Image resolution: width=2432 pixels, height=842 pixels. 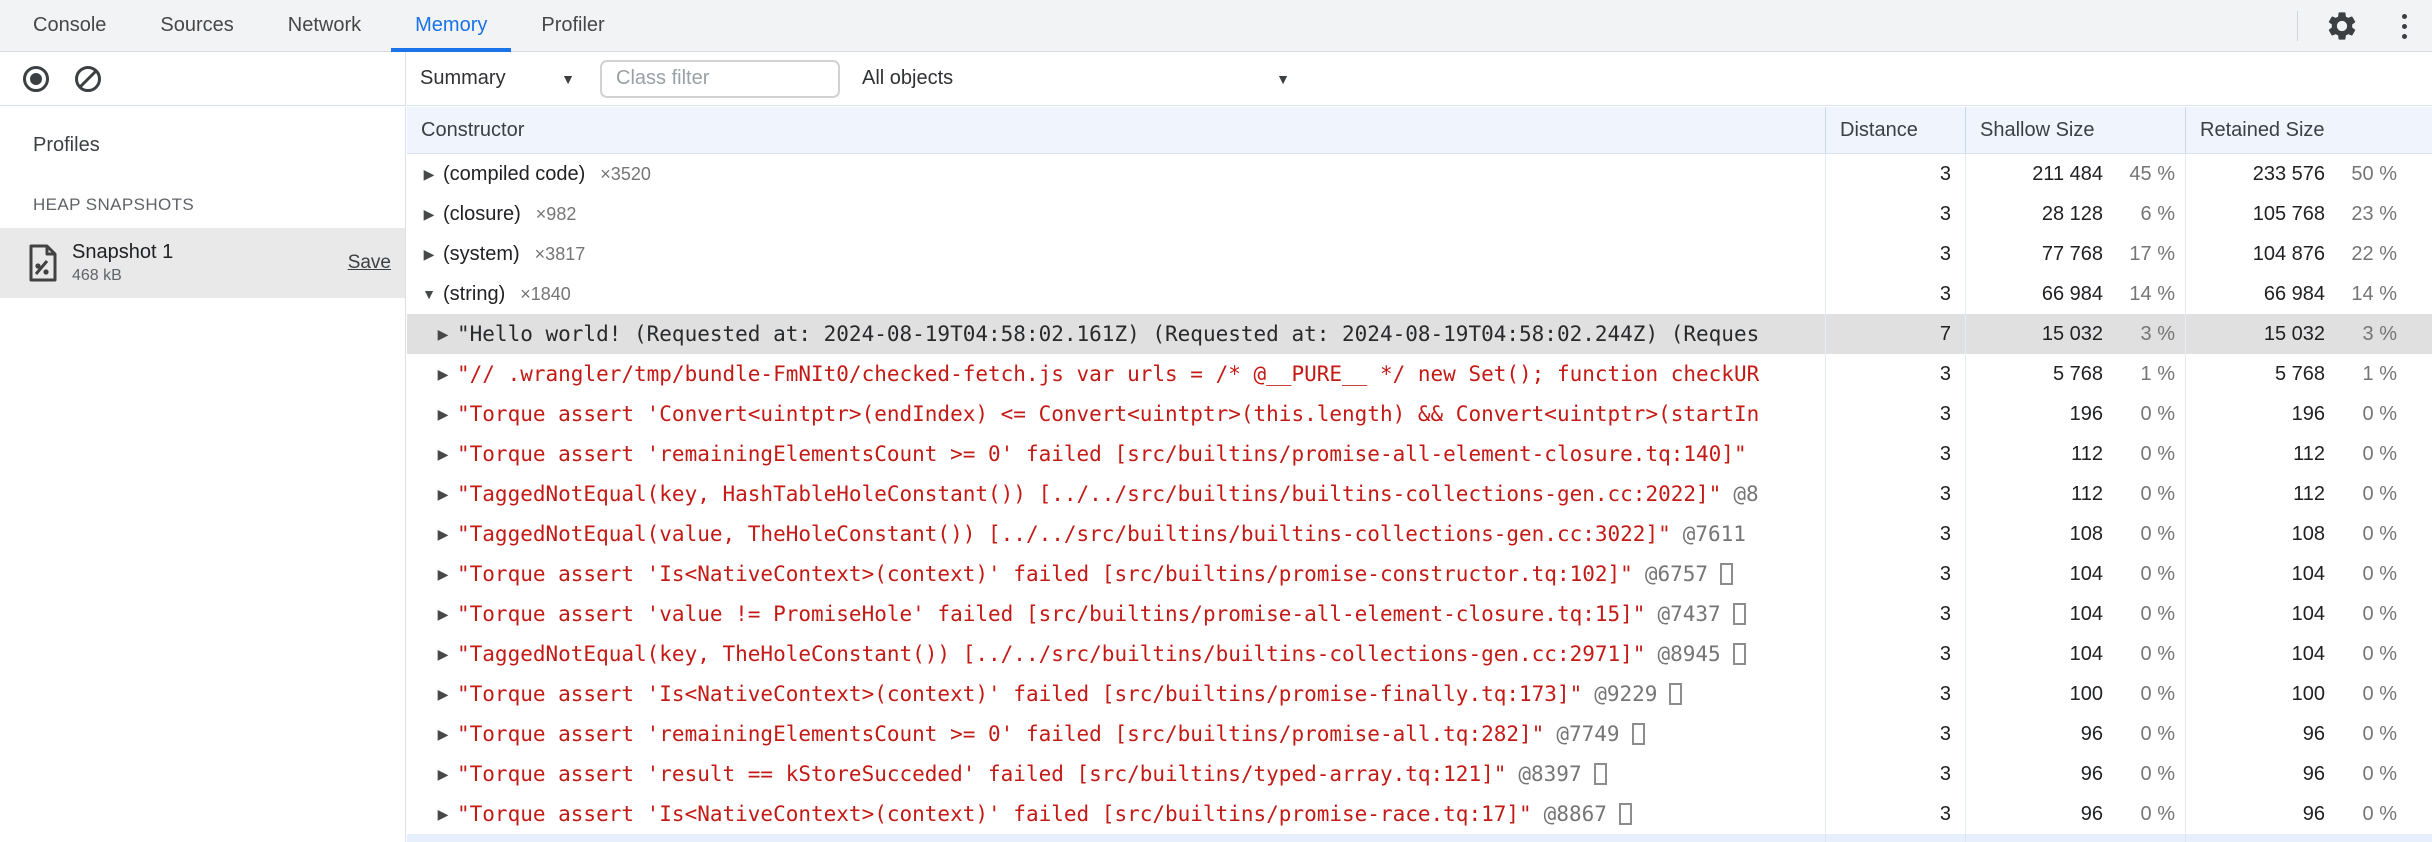 I want to click on settings-button, so click(x=2342, y=26).